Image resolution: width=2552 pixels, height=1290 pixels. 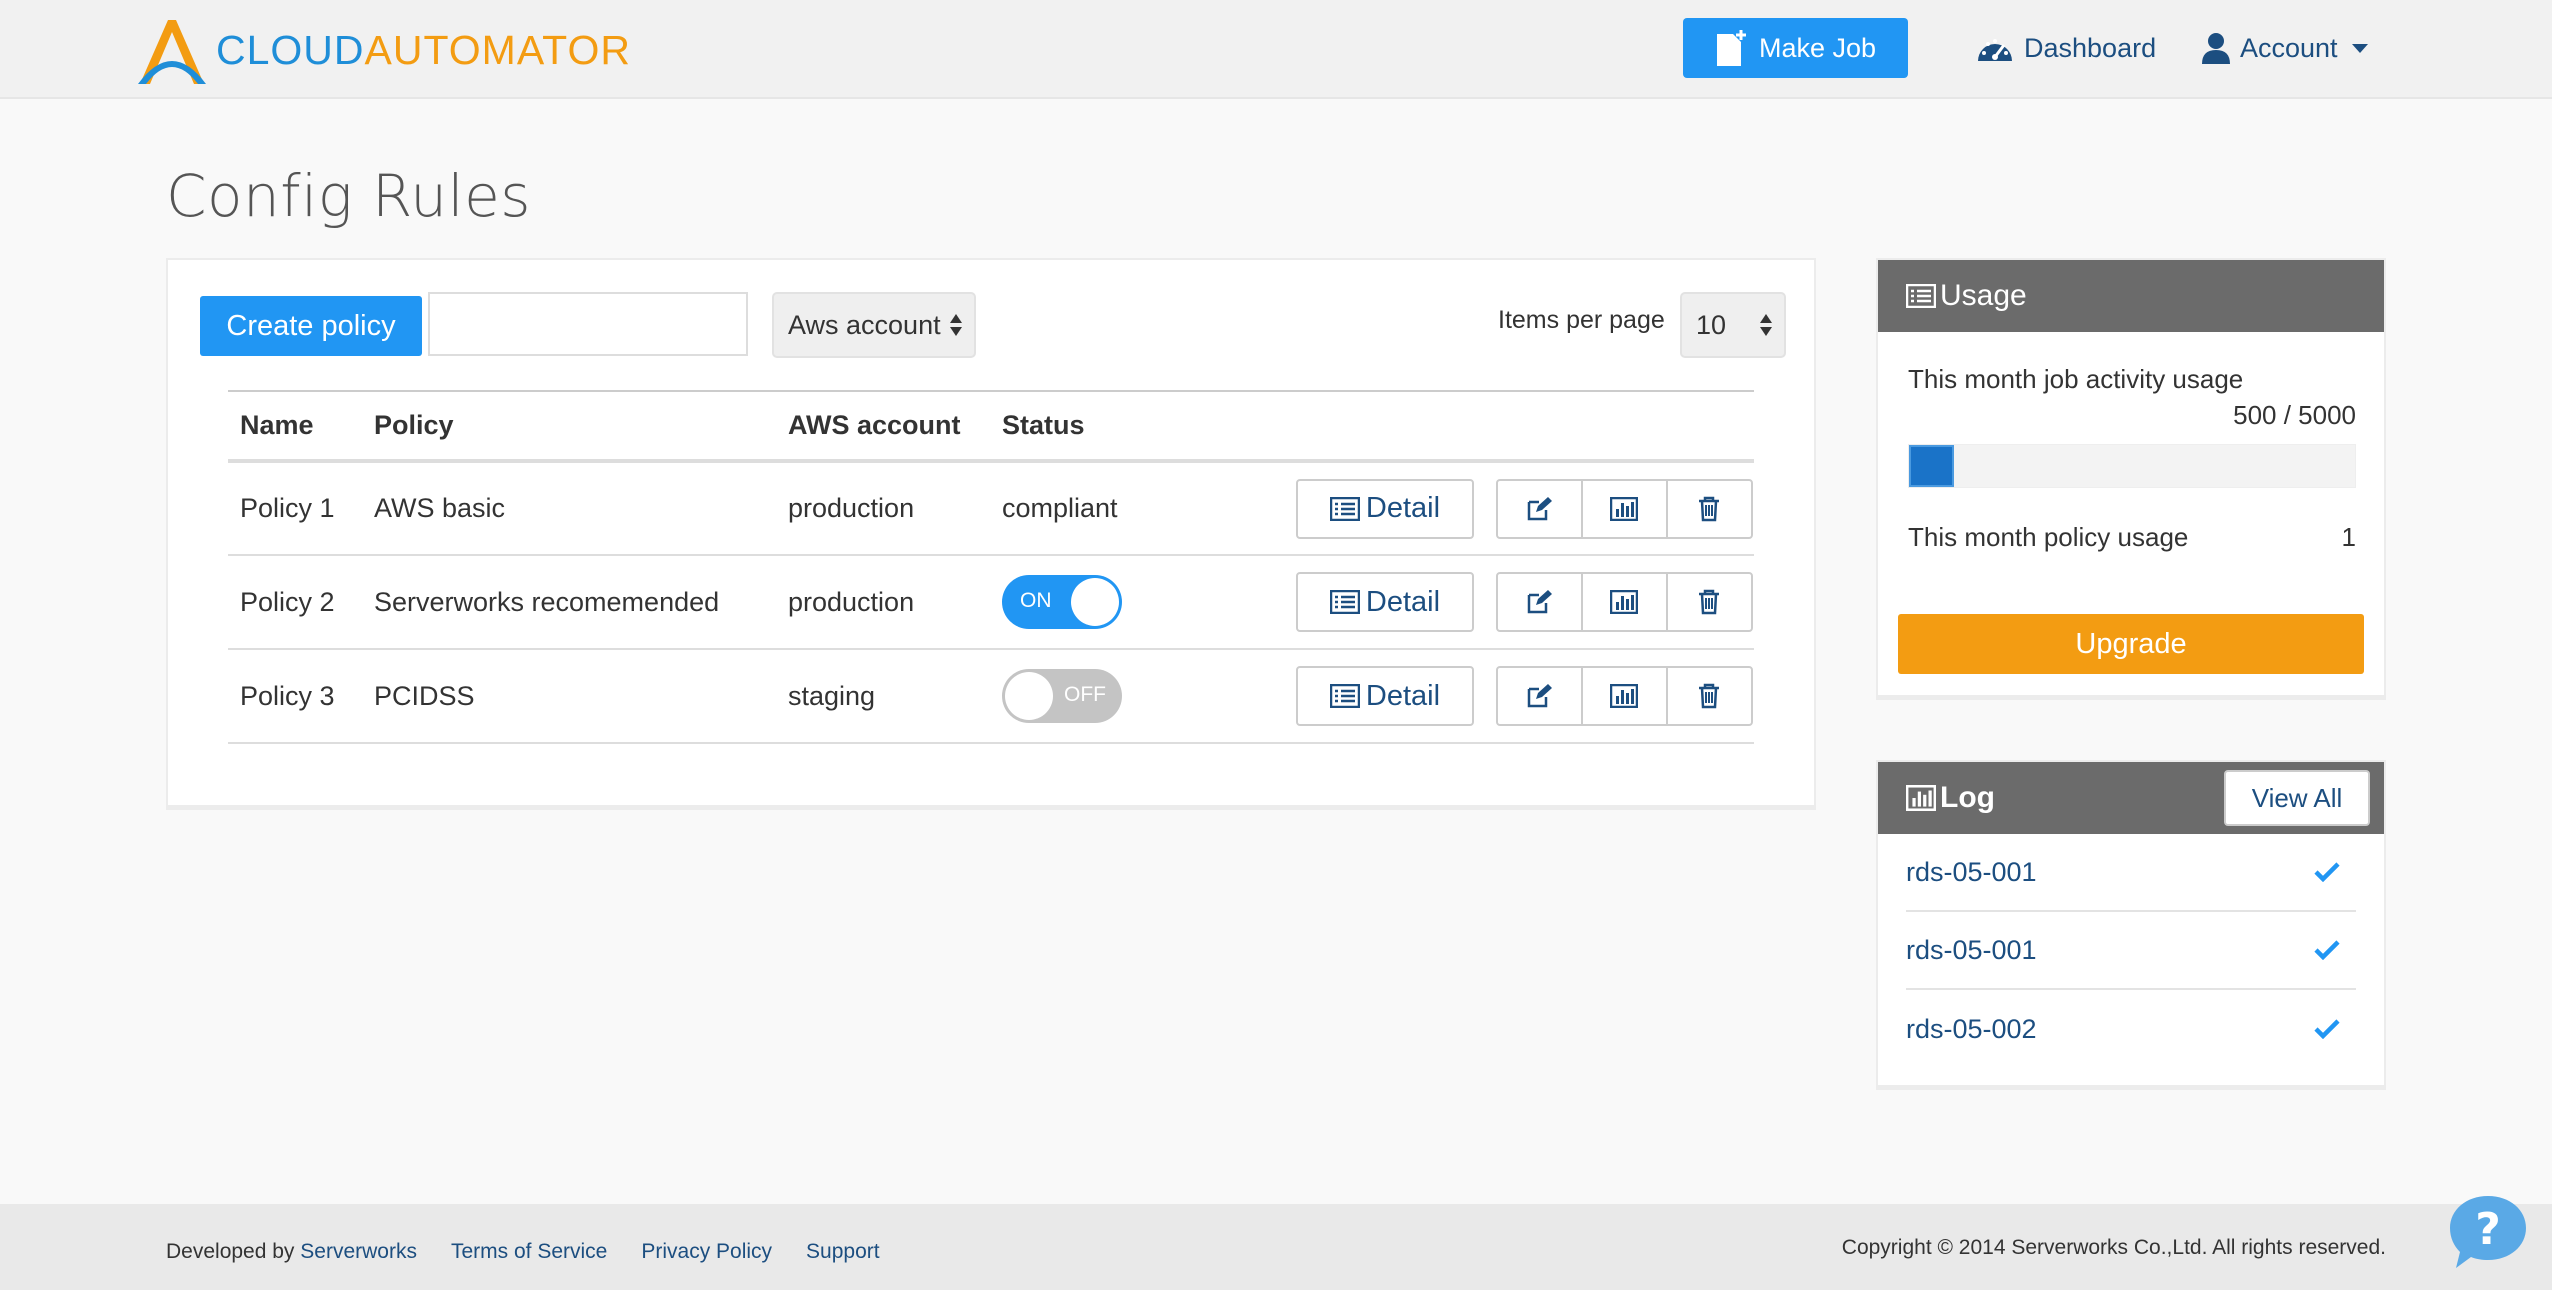 What do you see at coordinates (1062, 696) in the screenshot?
I see `status-toggle-off: OFF` at bounding box center [1062, 696].